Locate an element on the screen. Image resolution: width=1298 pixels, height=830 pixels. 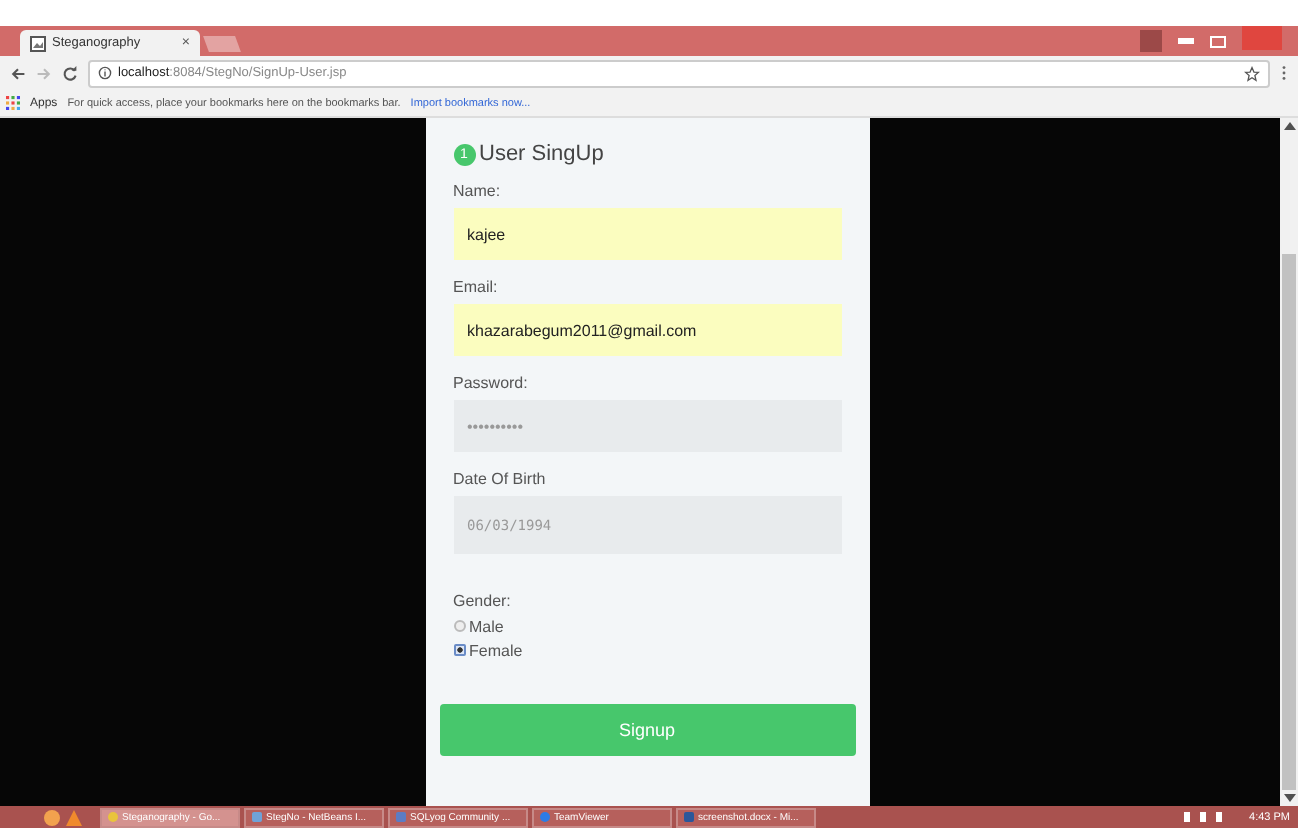
scrollbar-thumb is located at coordinates (1289, 522).